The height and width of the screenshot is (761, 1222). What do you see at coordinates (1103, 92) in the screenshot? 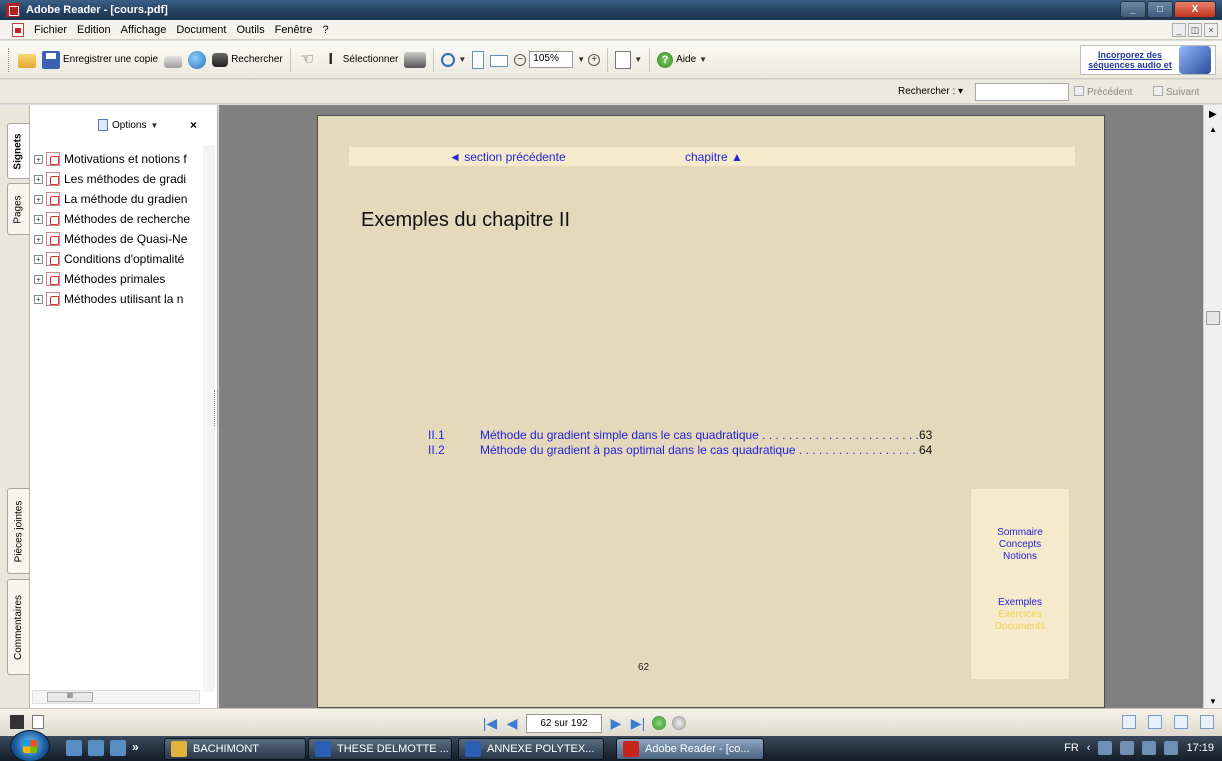
I see `previous-result-button: Précédent` at bounding box center [1103, 92].